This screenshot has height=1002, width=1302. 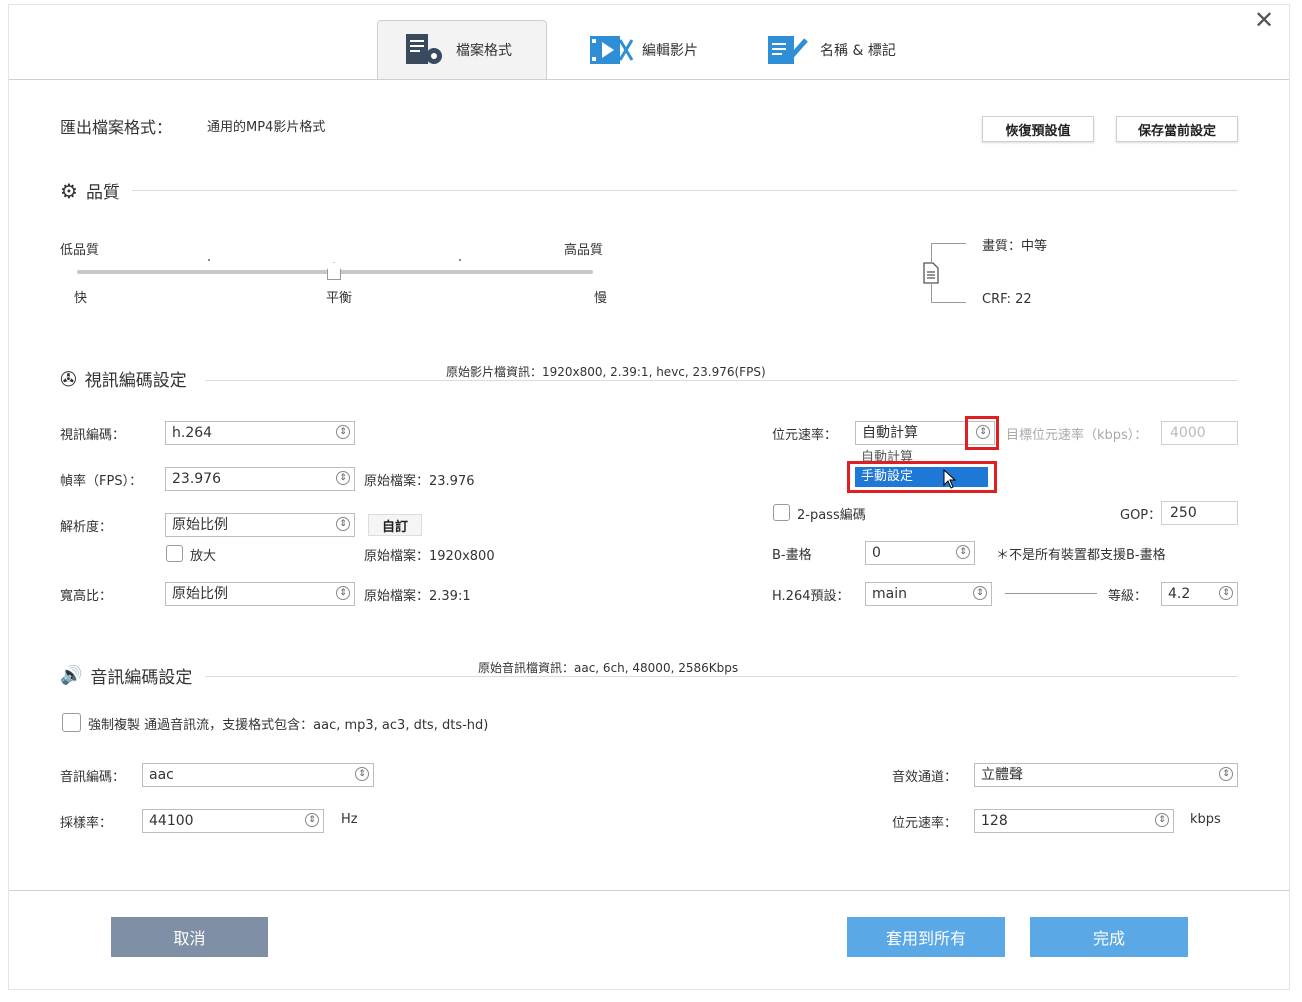 I want to click on tab-name-tag: 名稱 & 標記, so click(x=831, y=50).